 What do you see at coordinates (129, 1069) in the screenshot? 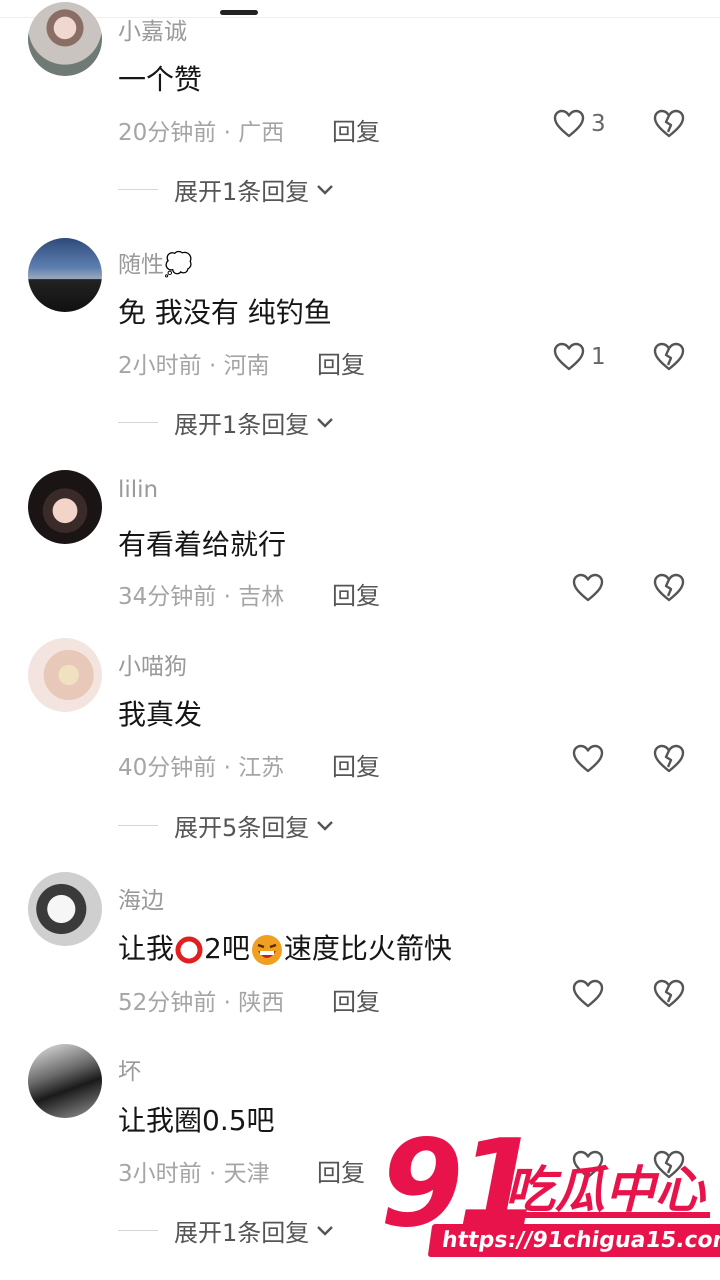
I see `comment-username: 坏` at bounding box center [129, 1069].